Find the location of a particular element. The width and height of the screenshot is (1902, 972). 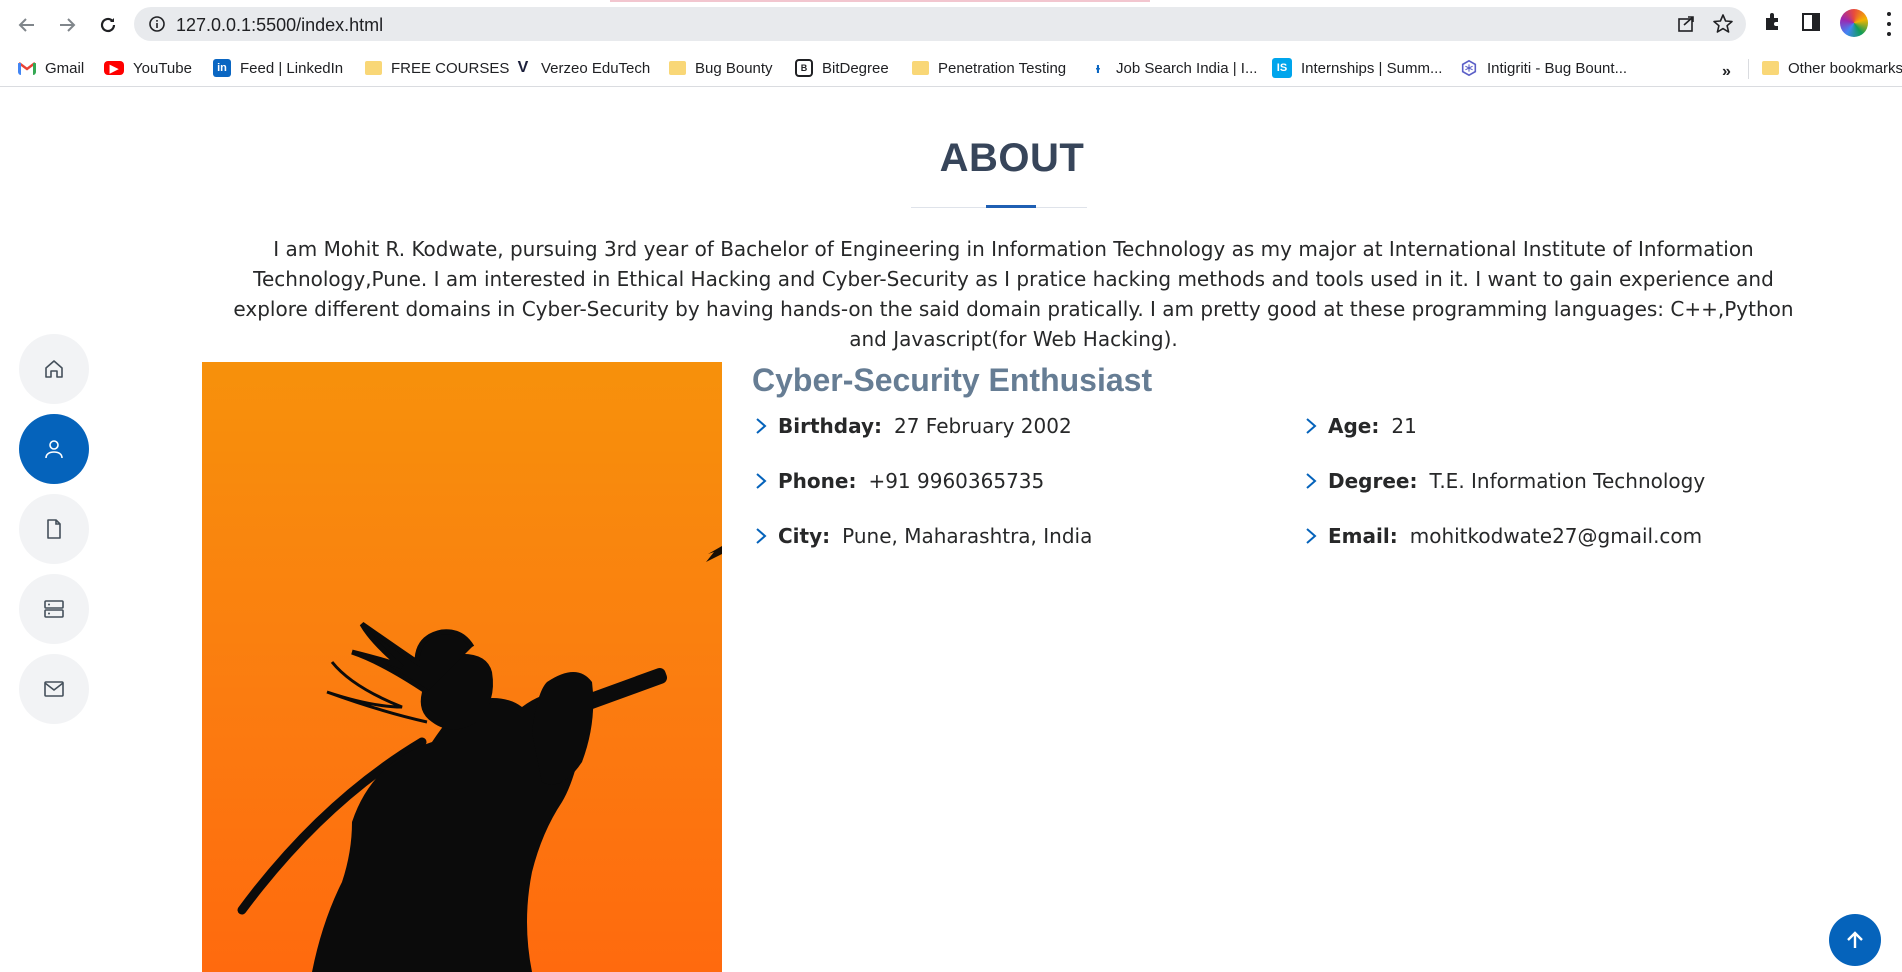

bookmark-star-icon is located at coordinates (1723, 24).